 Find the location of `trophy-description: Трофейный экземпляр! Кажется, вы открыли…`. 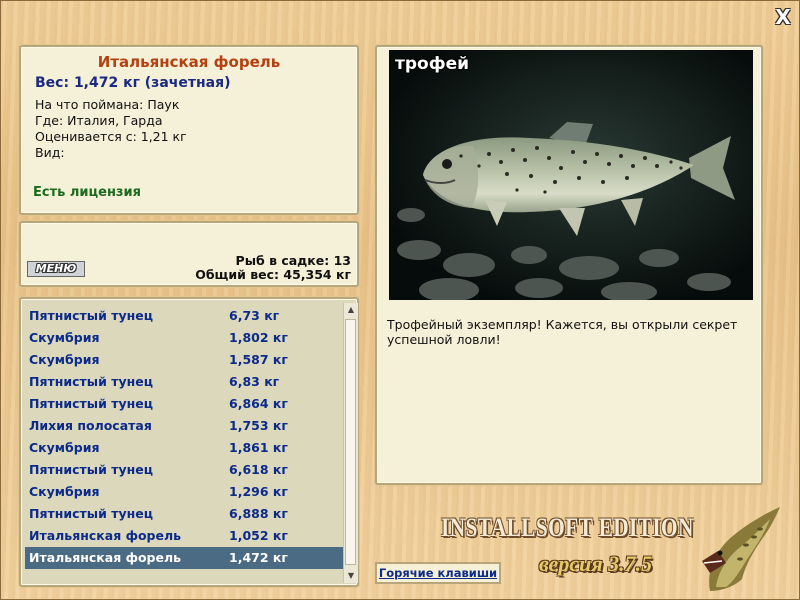

trophy-description: Трофейный экземпляр! Кажется, вы открыли… is located at coordinates (562, 332).